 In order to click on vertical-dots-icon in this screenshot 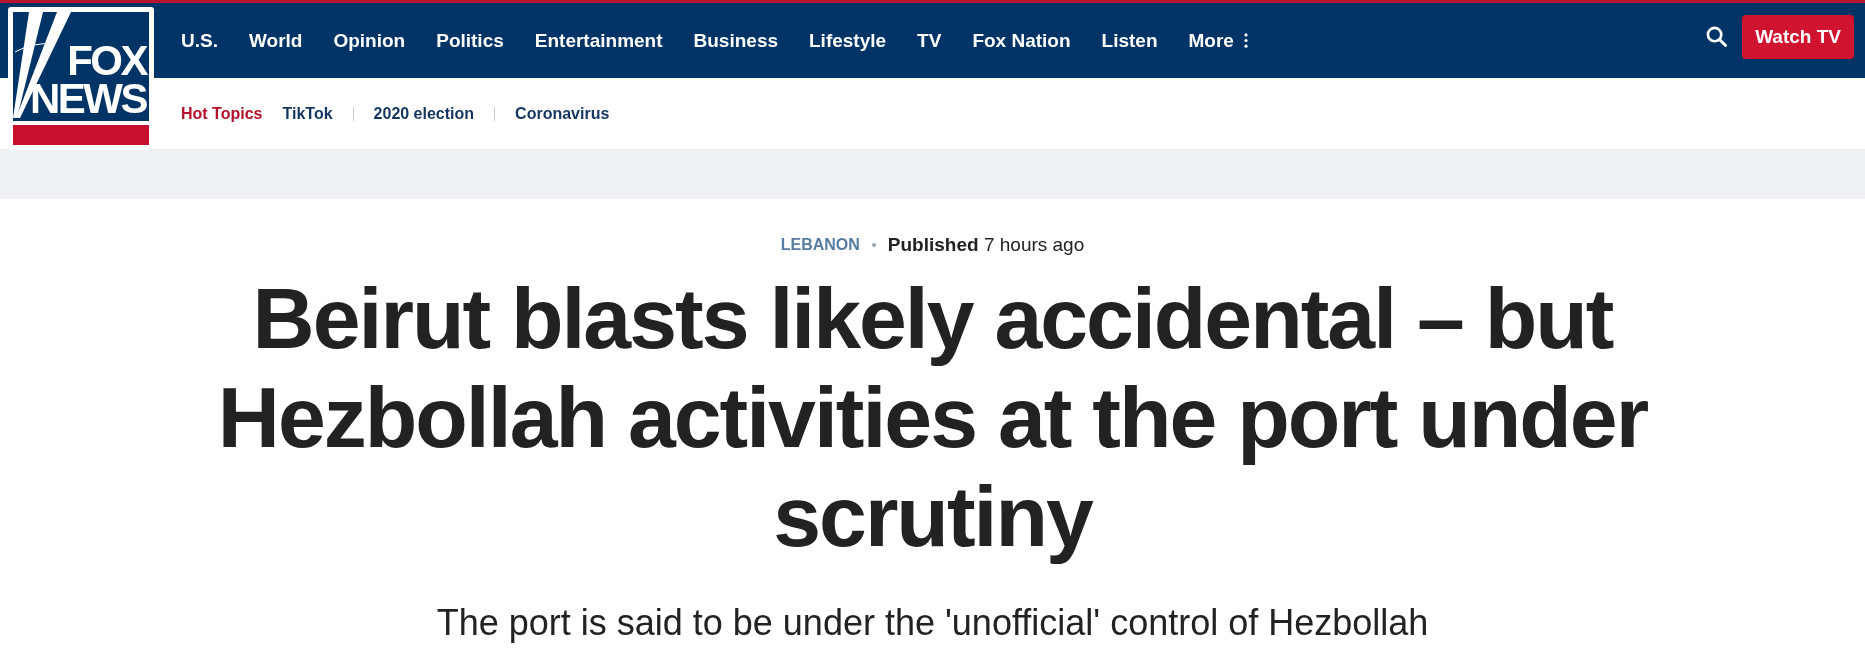, I will do `click(1245, 40)`.